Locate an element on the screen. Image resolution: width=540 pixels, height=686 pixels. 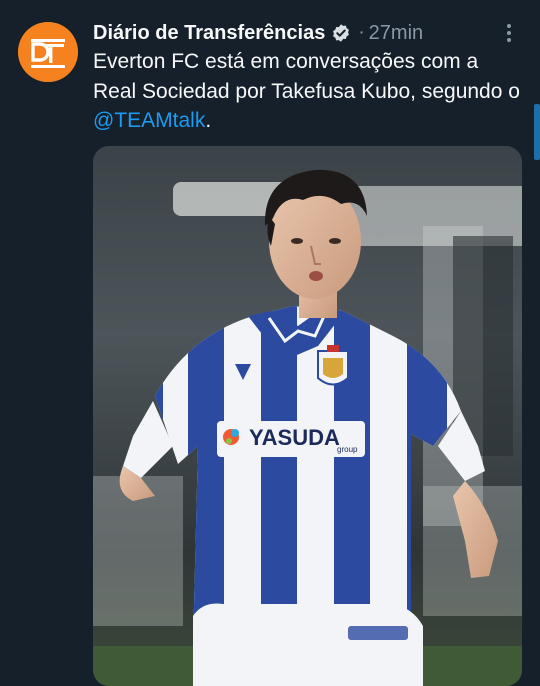
author-avatar is located at coordinates (48, 52).